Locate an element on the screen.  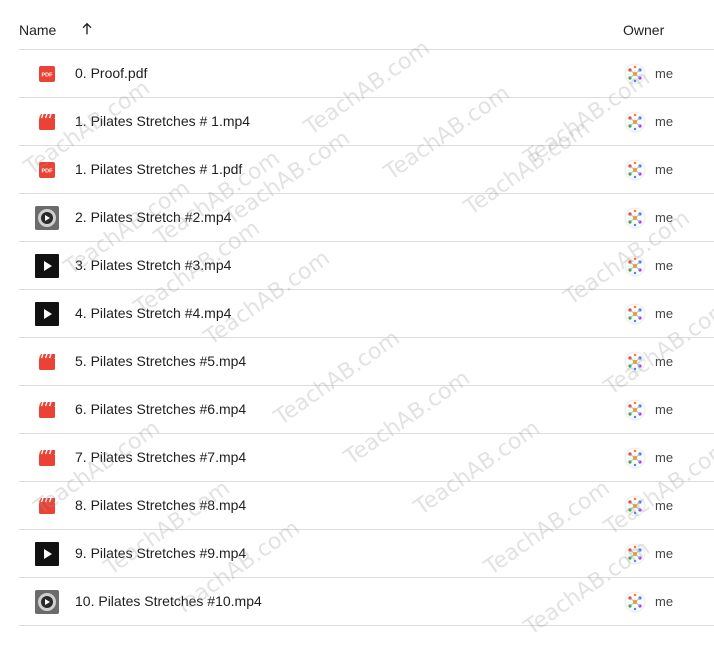
file-row: 3. Pilates Stretch #3.mp4 me is located at coordinates (366, 266).